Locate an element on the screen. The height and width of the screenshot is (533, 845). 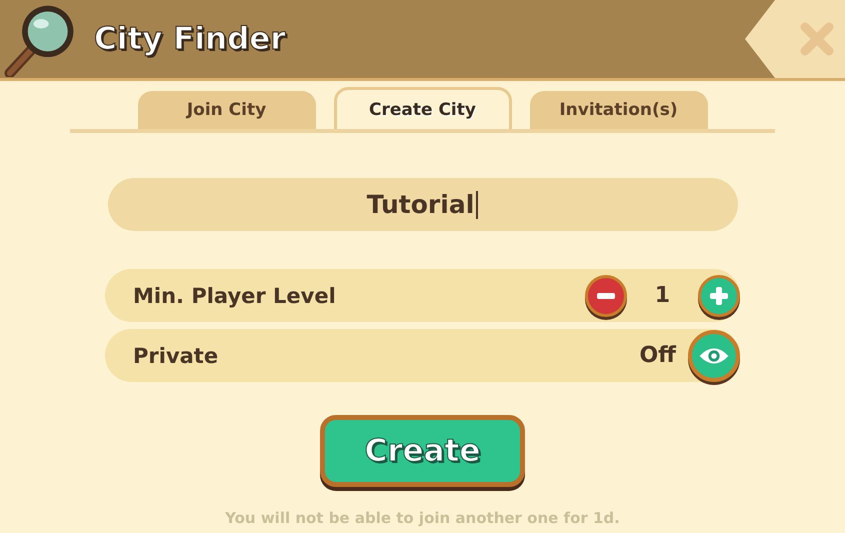
minus-button is located at coordinates (605, 295).